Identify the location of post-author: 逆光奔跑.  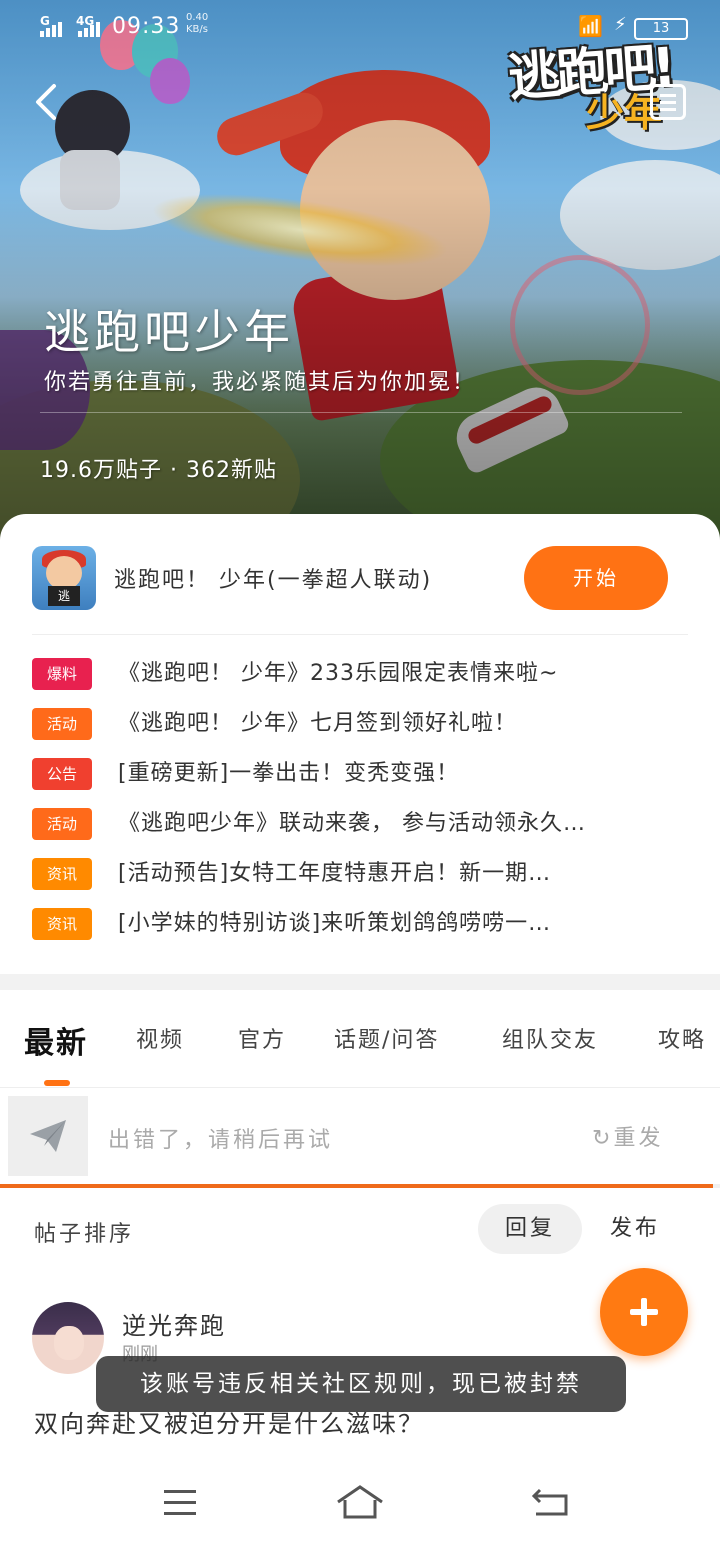
(174, 1323).